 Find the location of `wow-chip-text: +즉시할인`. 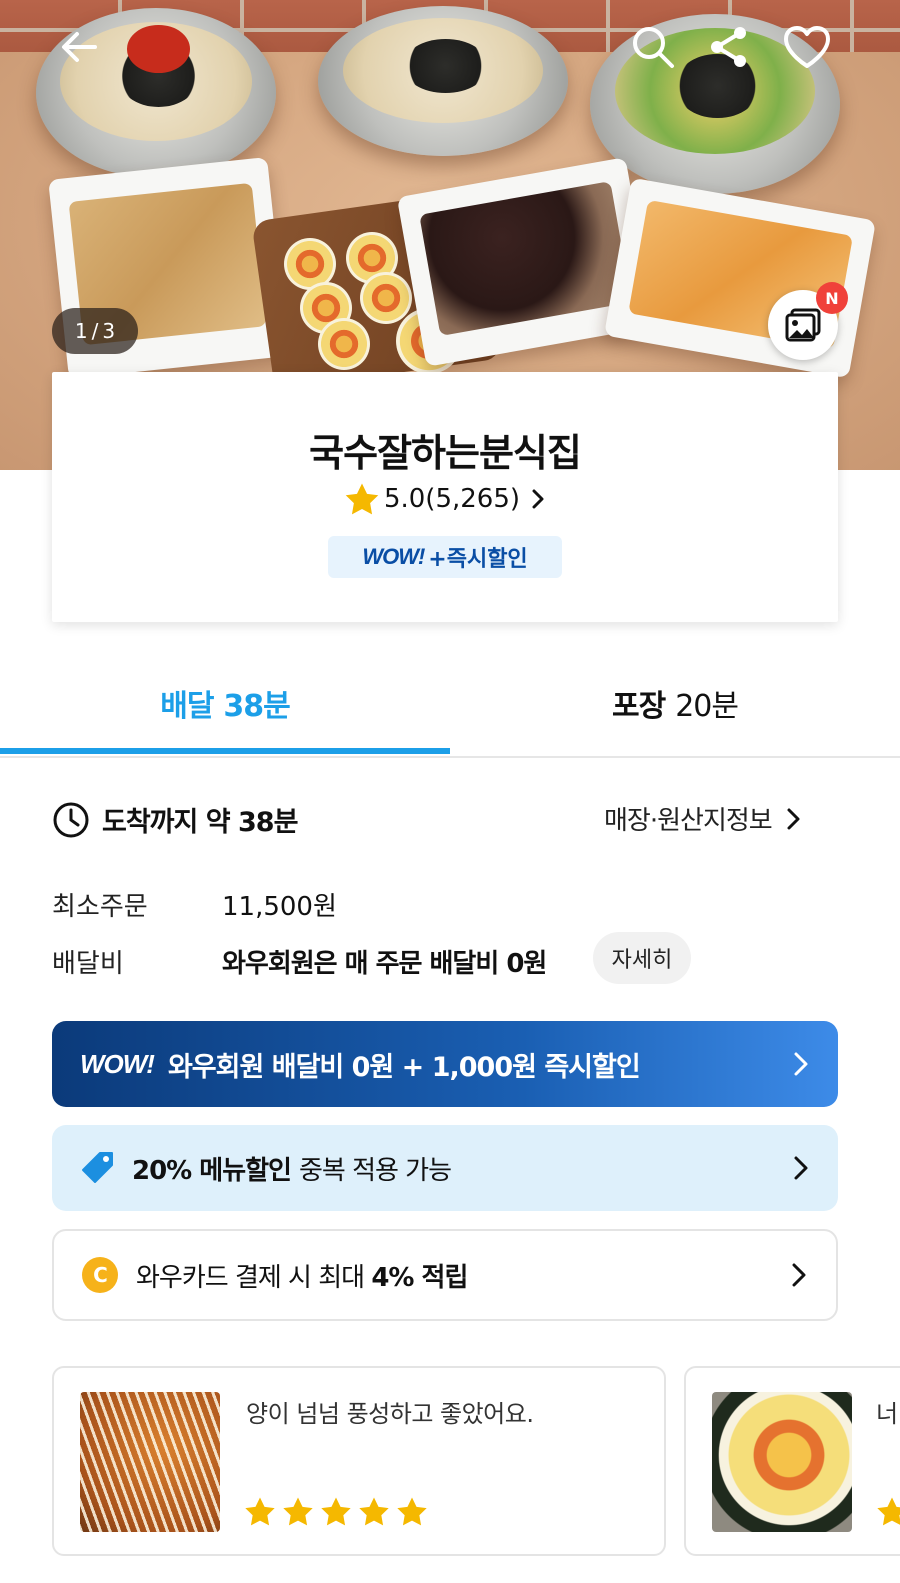

wow-chip-text: +즉시할인 is located at coordinates (478, 559).